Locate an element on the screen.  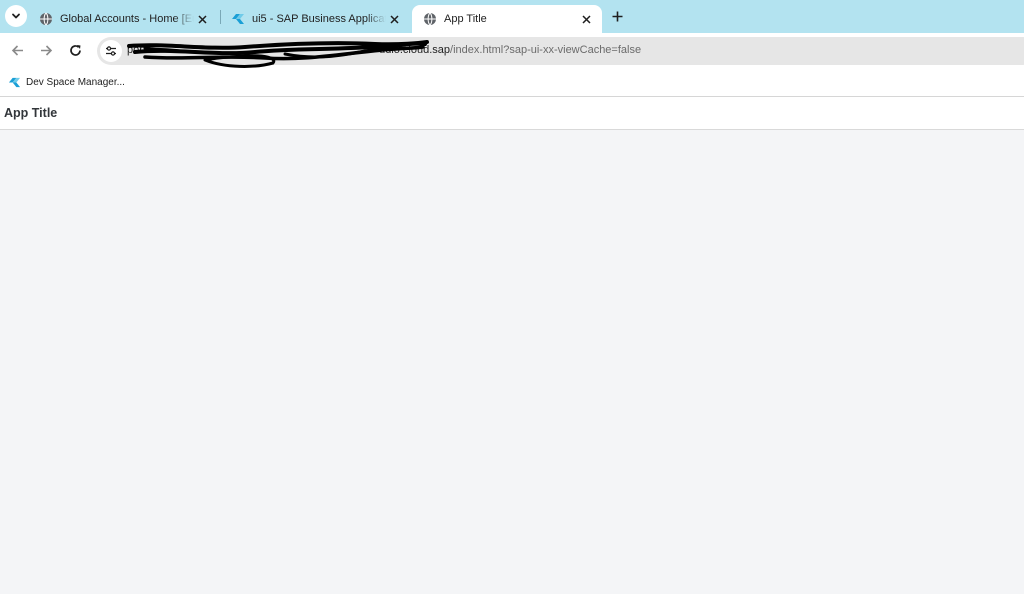
site-info-button is located at coordinates (111, 51).